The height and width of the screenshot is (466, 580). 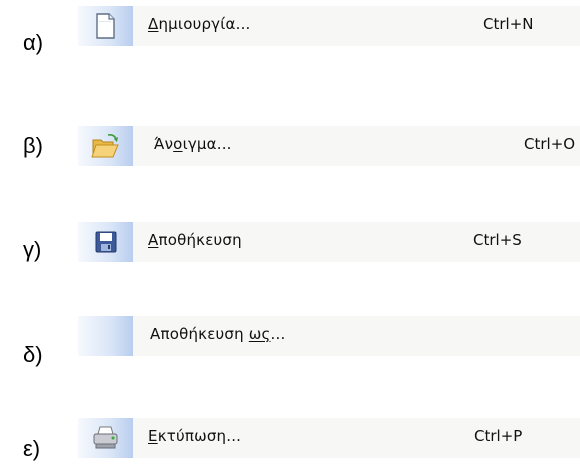 What do you see at coordinates (105, 146) in the screenshot?
I see `open-folder-icon` at bounding box center [105, 146].